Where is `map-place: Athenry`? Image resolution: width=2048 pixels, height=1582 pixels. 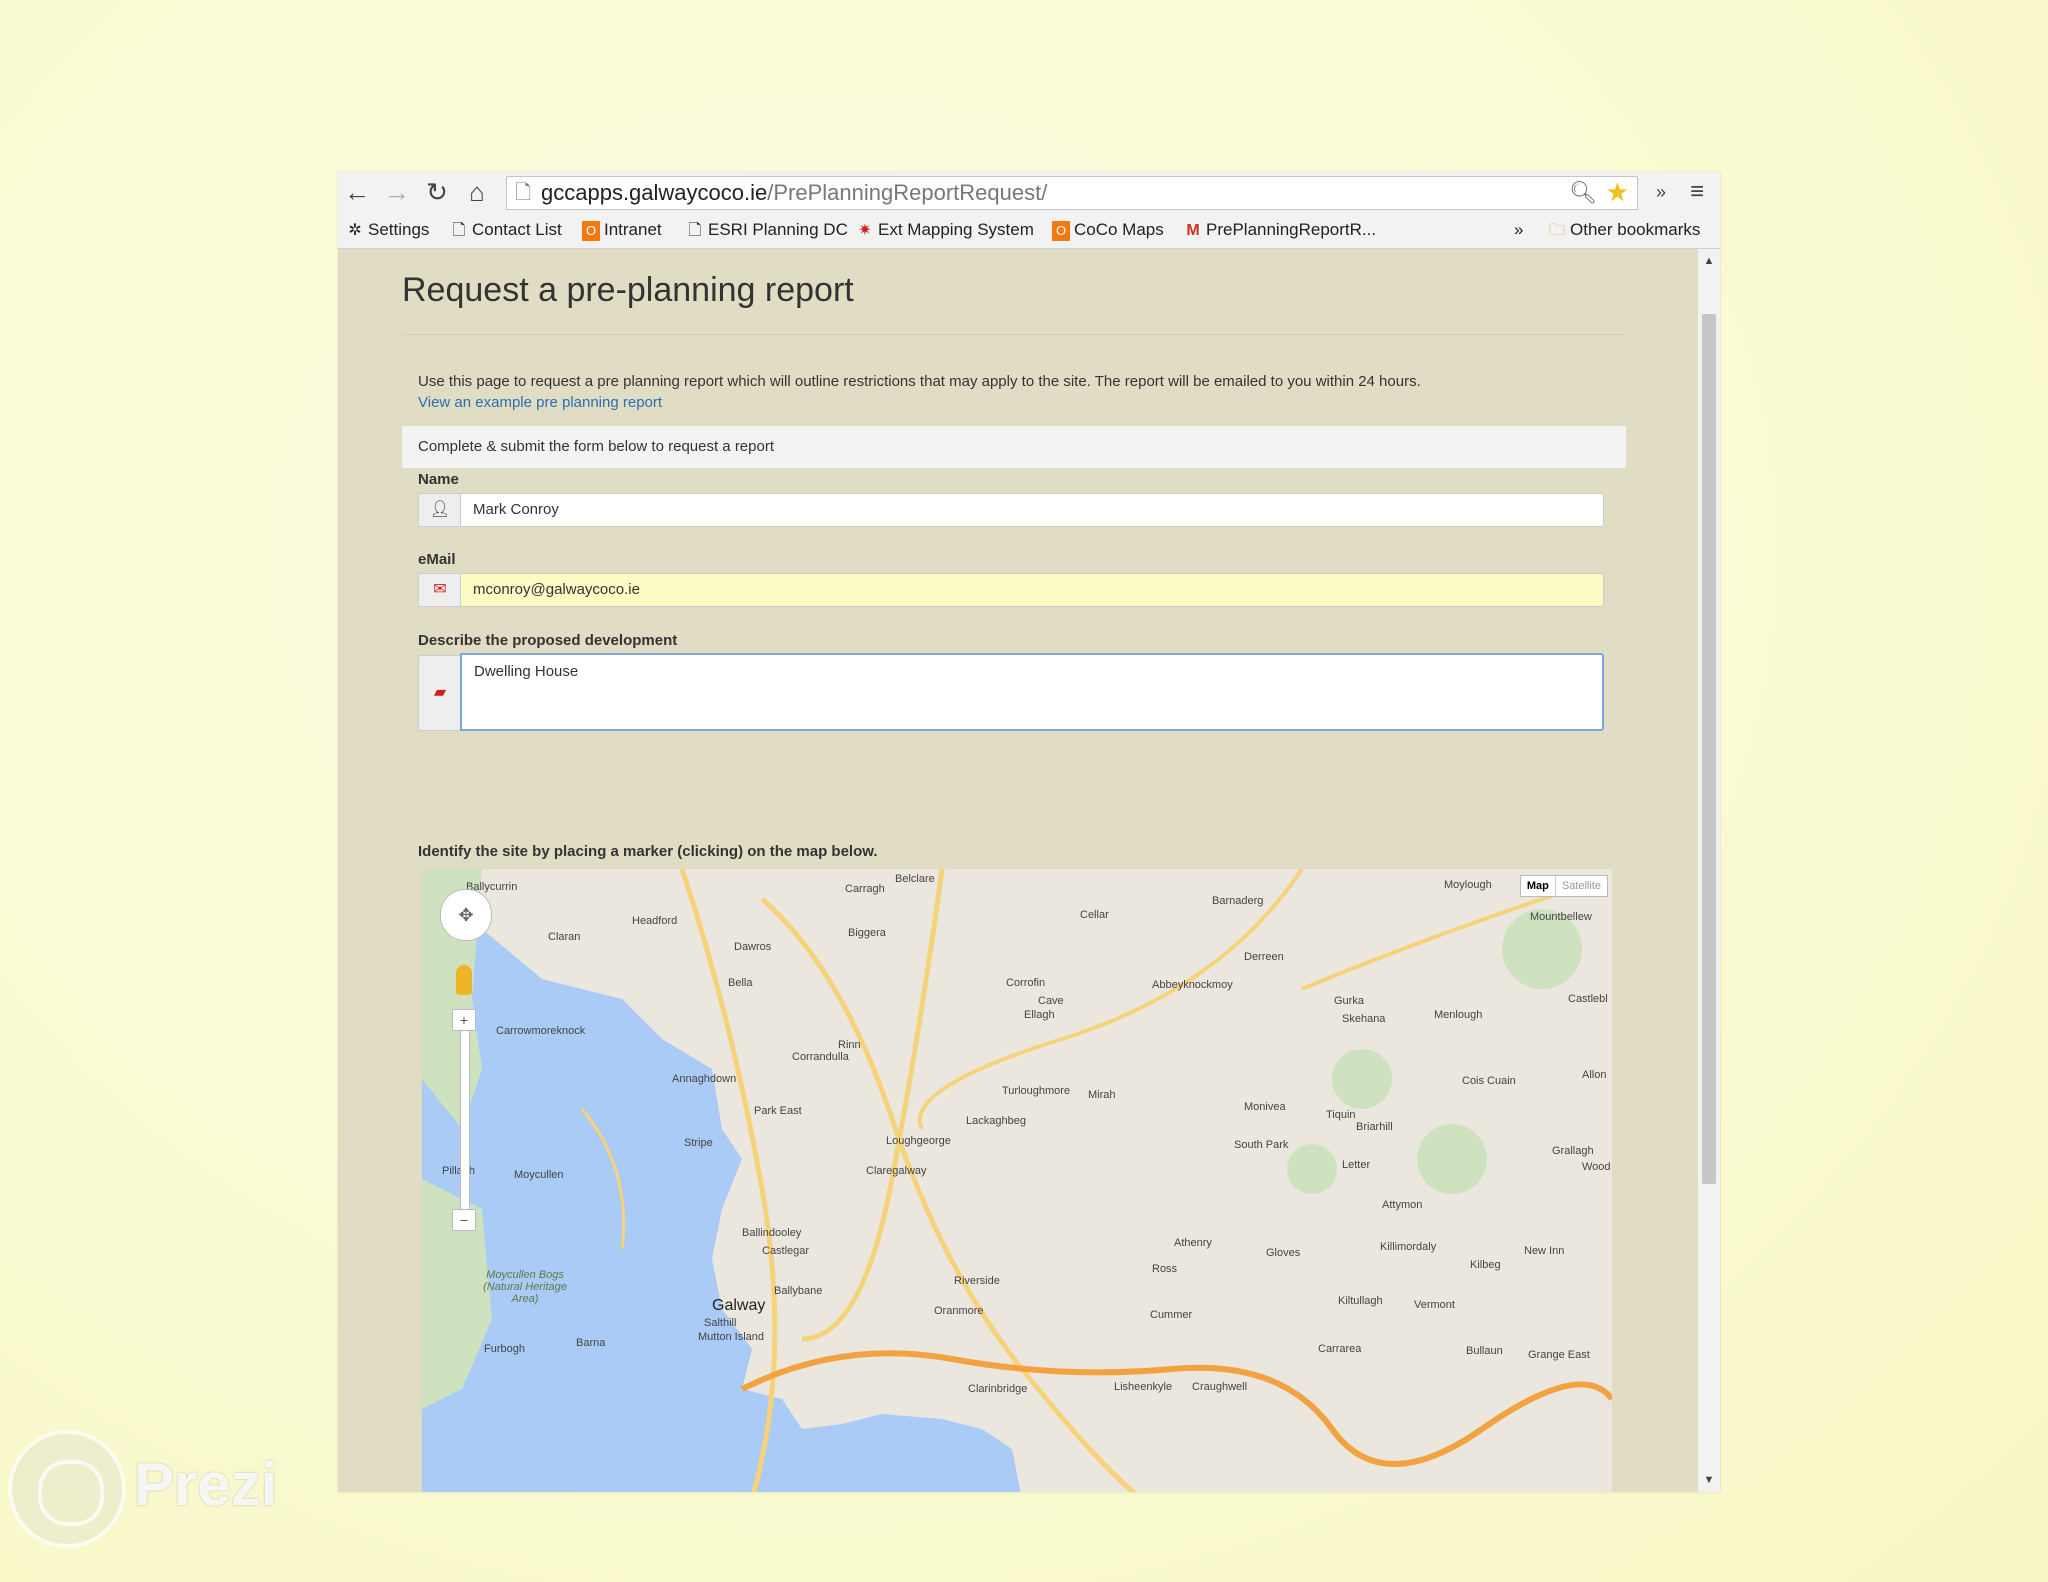 map-place: Athenry is located at coordinates (1193, 1243).